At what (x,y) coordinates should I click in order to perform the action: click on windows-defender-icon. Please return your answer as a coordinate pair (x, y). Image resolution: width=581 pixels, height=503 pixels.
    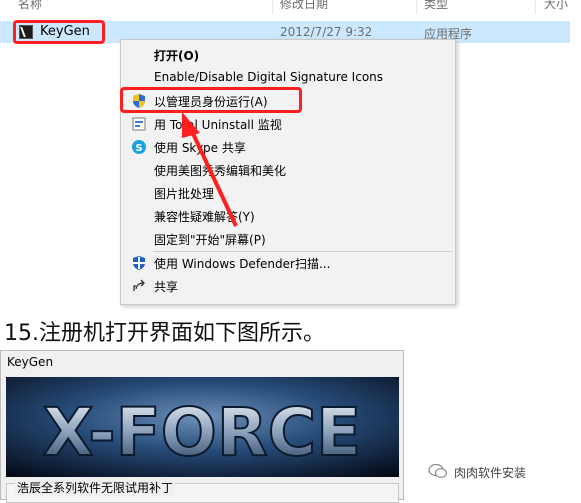
    Looking at the image, I should click on (139, 263).